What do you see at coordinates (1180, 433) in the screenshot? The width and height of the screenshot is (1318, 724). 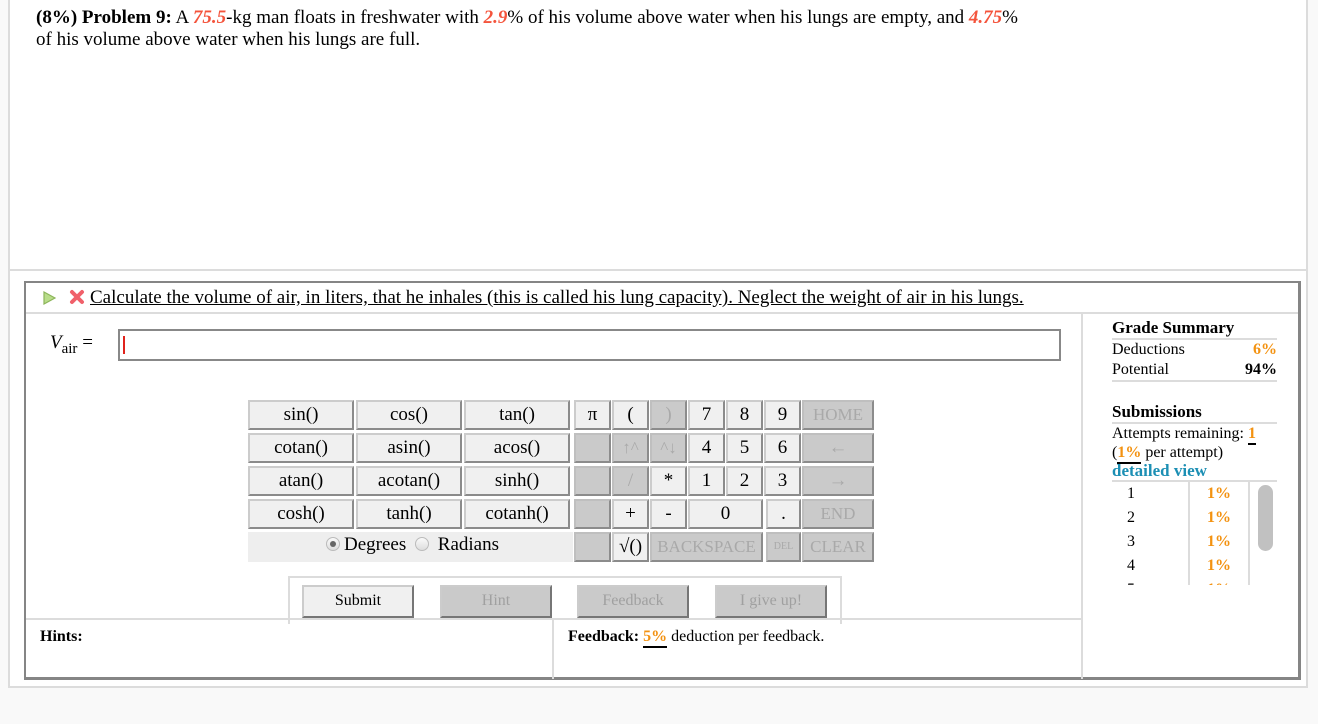 I see `attempts-label: Attempts remaining:` at bounding box center [1180, 433].